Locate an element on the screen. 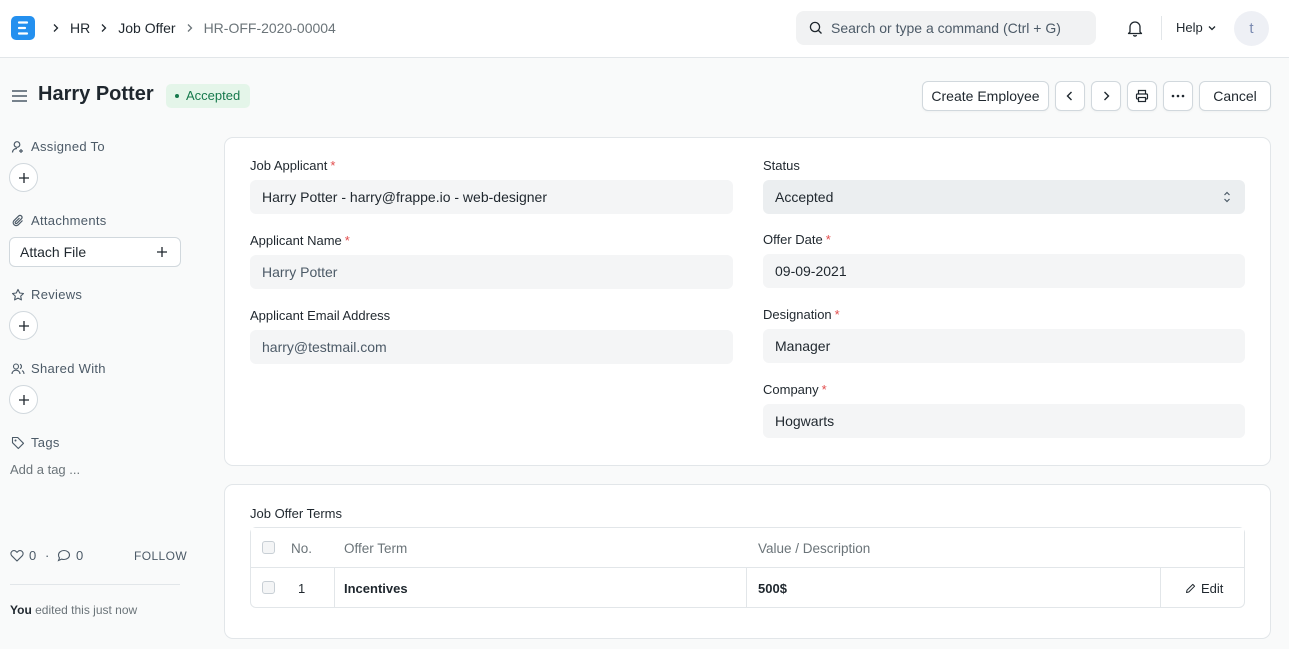 The height and width of the screenshot is (649, 1289). designation-field: Manager is located at coordinates (1004, 346).